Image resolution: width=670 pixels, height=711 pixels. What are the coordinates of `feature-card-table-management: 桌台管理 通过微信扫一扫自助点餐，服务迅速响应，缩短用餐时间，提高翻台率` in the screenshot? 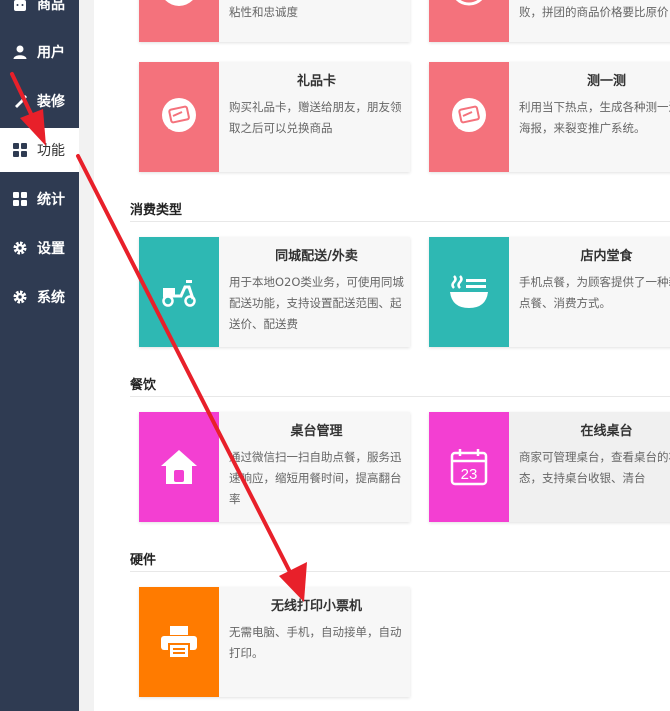 It's located at (274, 467).